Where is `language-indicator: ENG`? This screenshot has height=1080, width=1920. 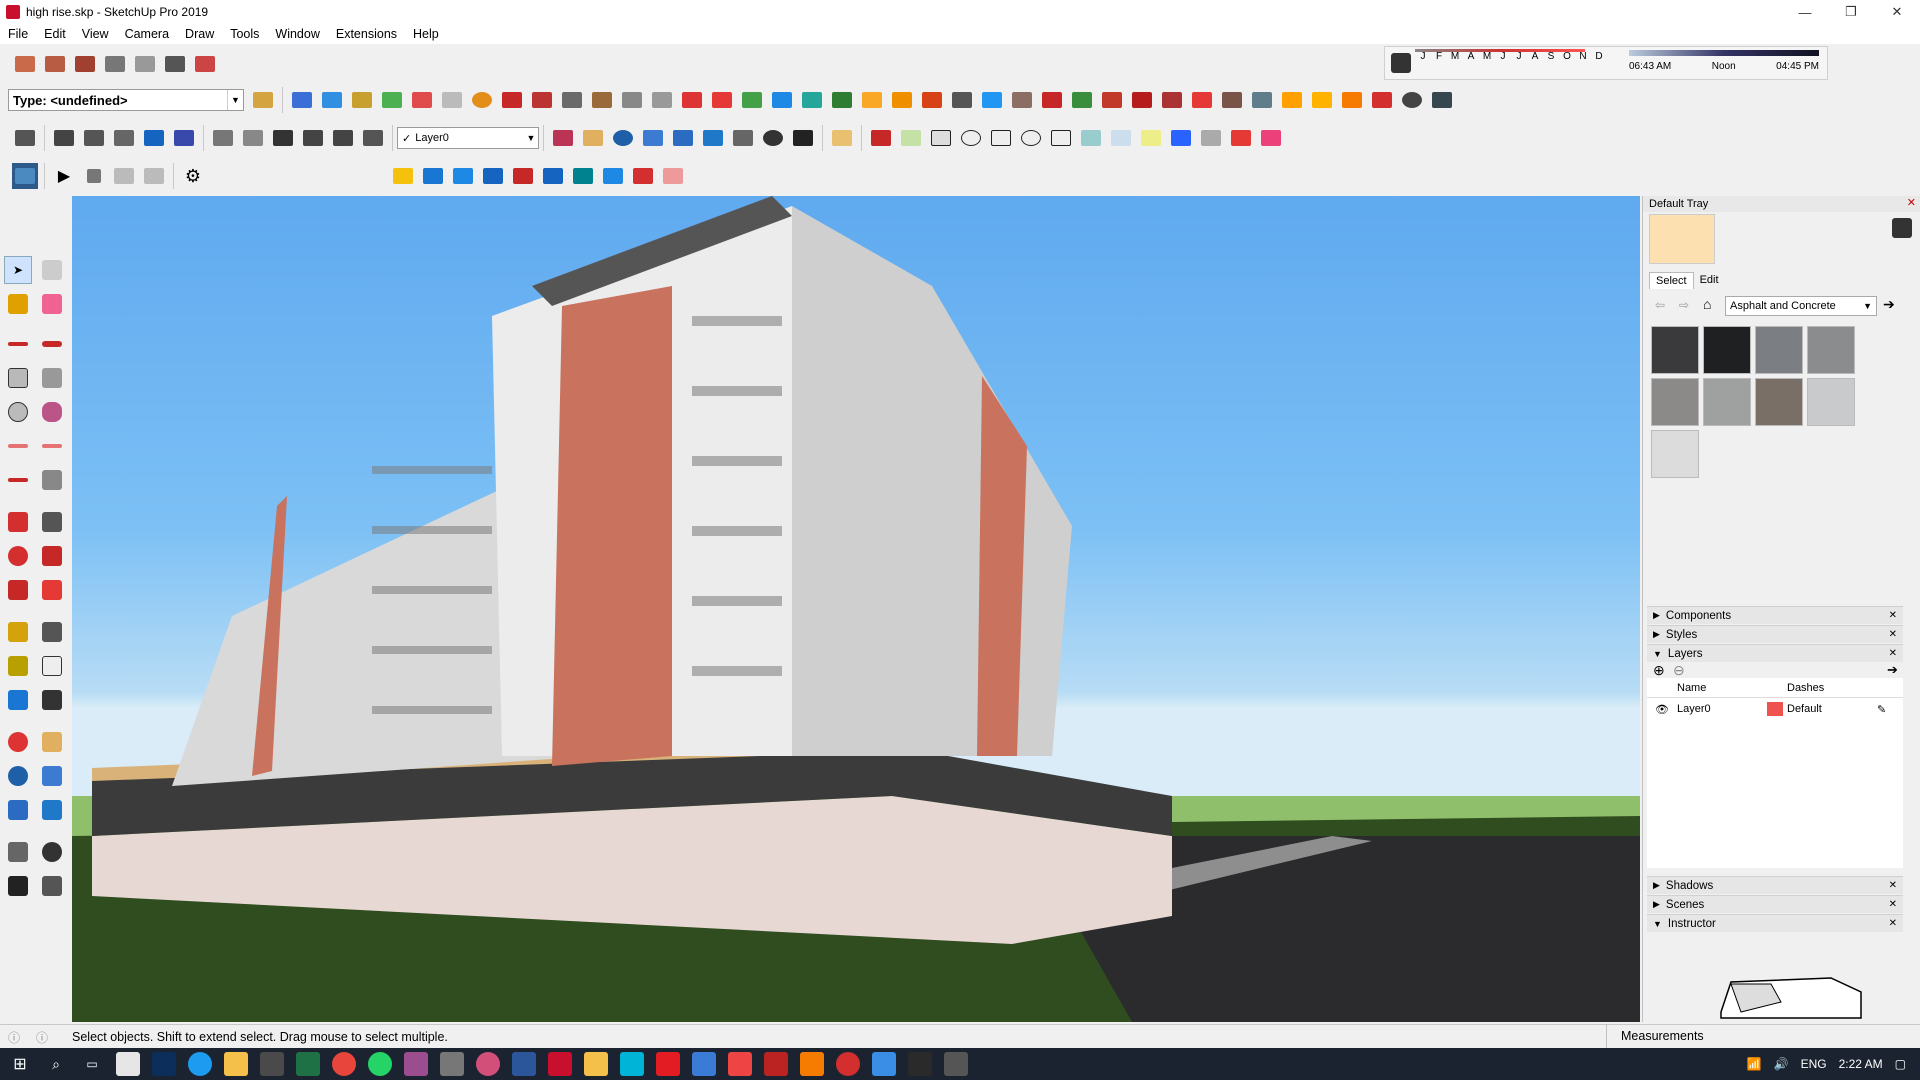
language-indicator: ENG is located at coordinates (1814, 1064).